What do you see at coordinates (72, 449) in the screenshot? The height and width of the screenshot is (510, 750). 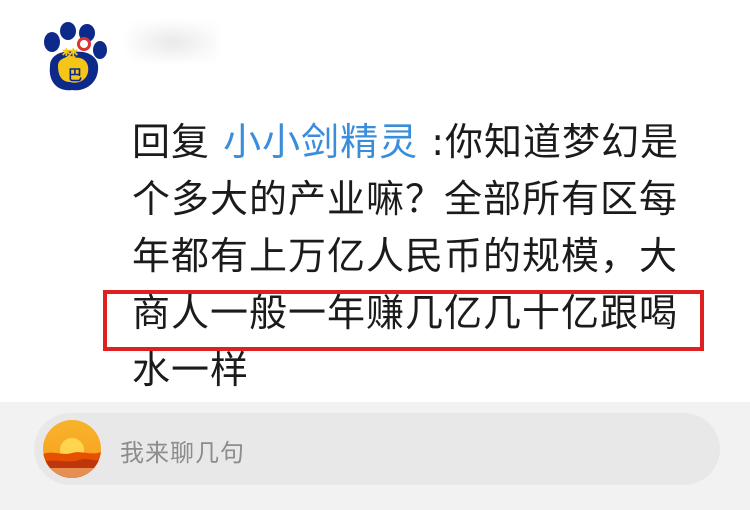 I see `sunset-avatar-icon` at bounding box center [72, 449].